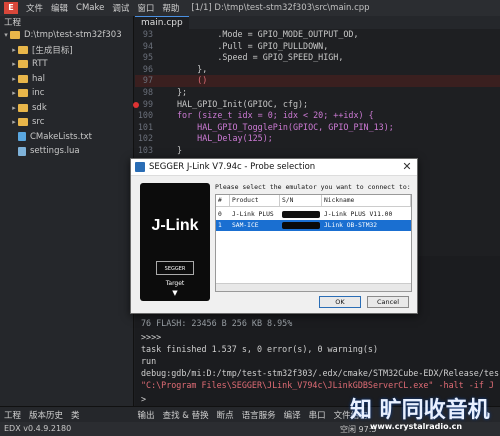 The image size is (500, 436). What do you see at coordinates (66, 93) in the screenshot?
I see `tree-item: ▸ inc` at bounding box center [66, 93].